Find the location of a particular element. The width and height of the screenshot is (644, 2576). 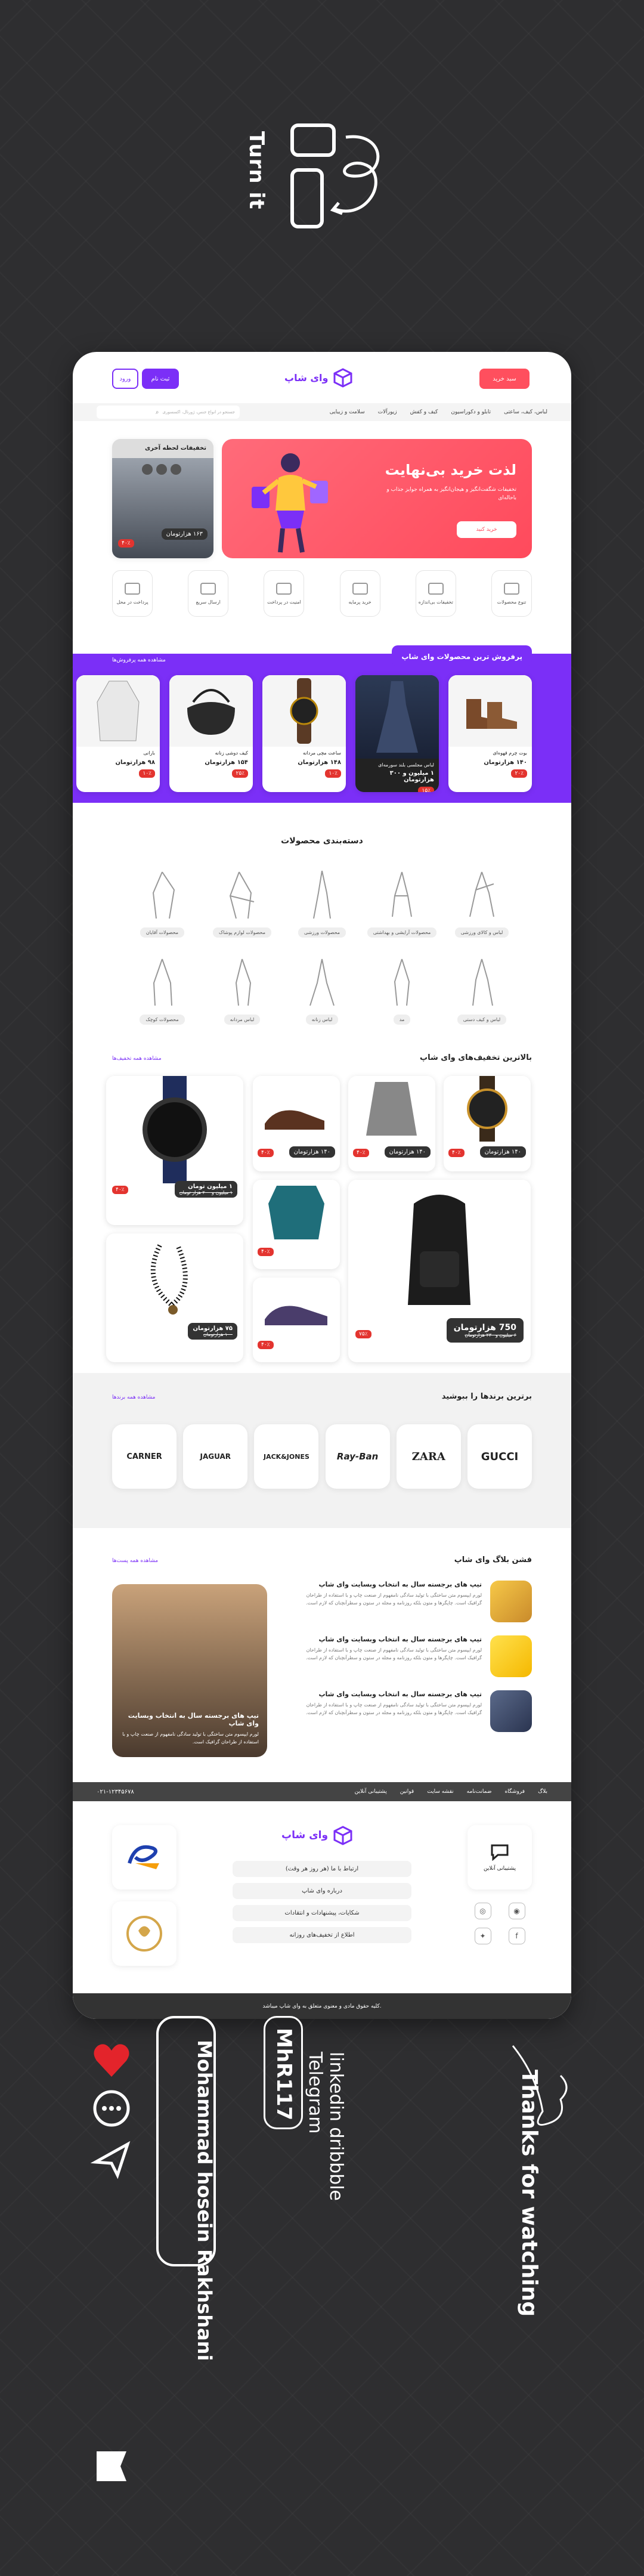

discounts-see-all: مشاهده همه تخفیف‌ها is located at coordinates (137, 1059).